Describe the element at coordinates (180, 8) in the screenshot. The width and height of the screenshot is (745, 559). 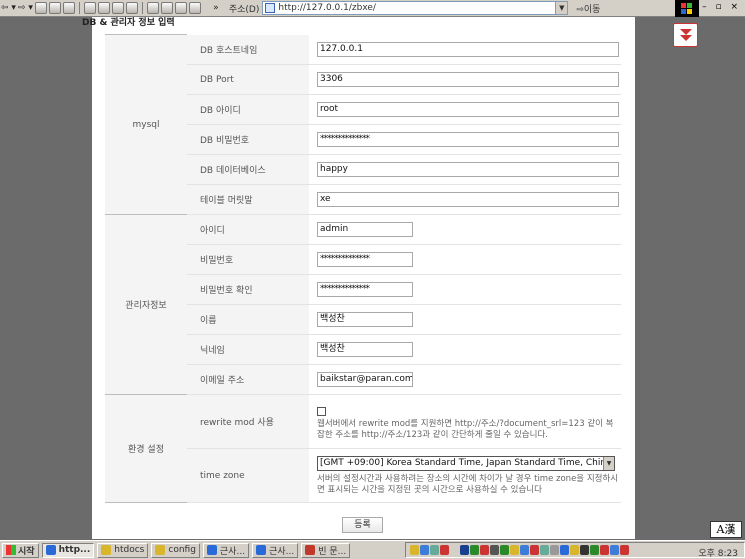
I see `edit-icon` at that location.